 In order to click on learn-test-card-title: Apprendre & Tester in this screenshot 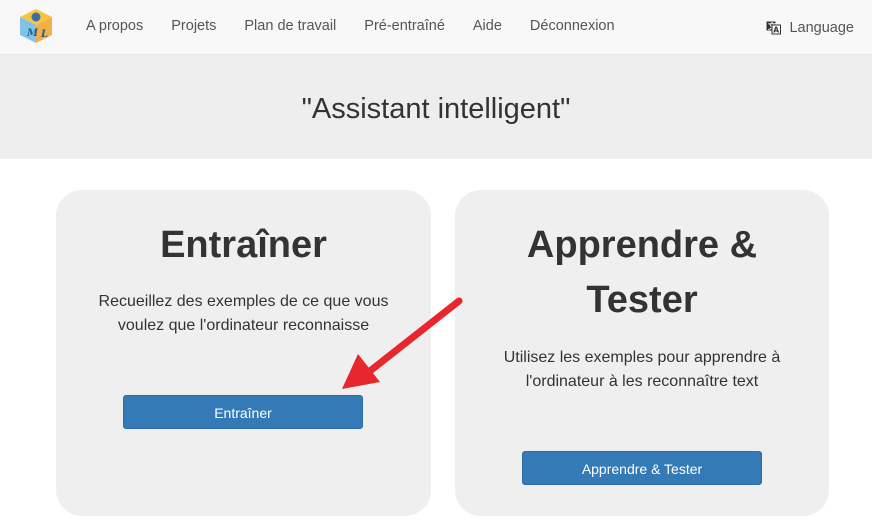, I will do `click(642, 272)`.